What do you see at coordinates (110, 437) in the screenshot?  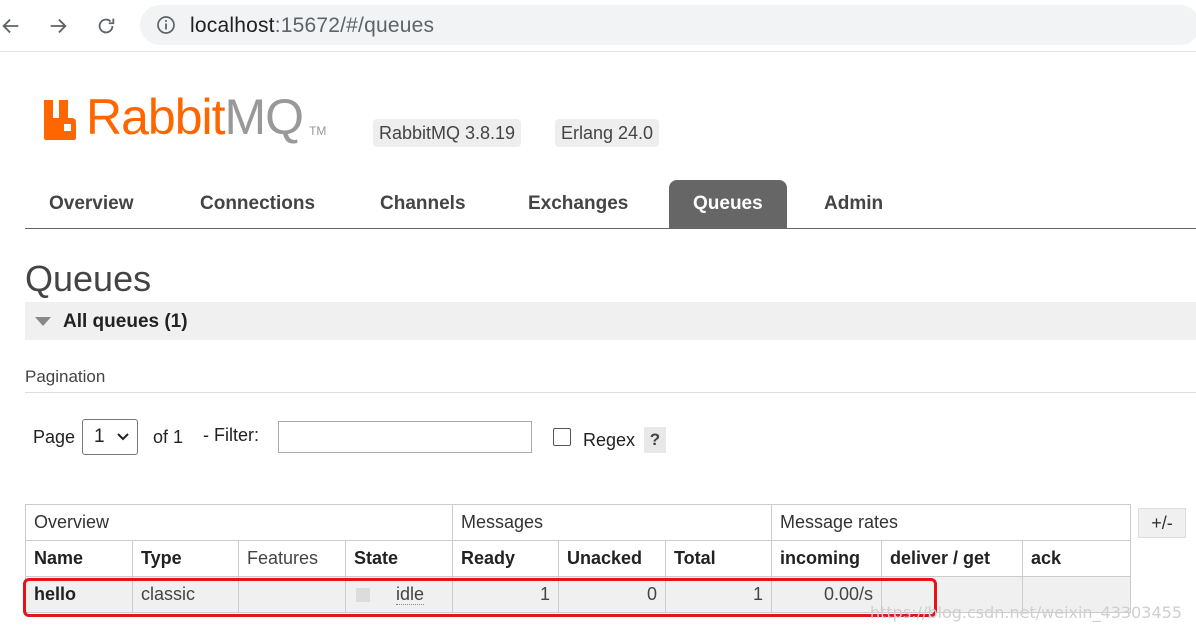 I see `page-select: 1` at bounding box center [110, 437].